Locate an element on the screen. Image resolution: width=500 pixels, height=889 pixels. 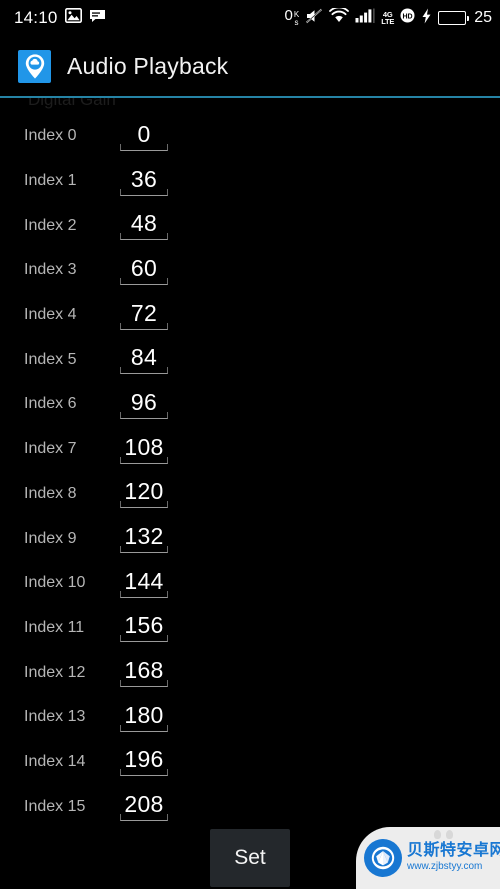
index-row-label: Index 3 is located at coordinates (50, 270).